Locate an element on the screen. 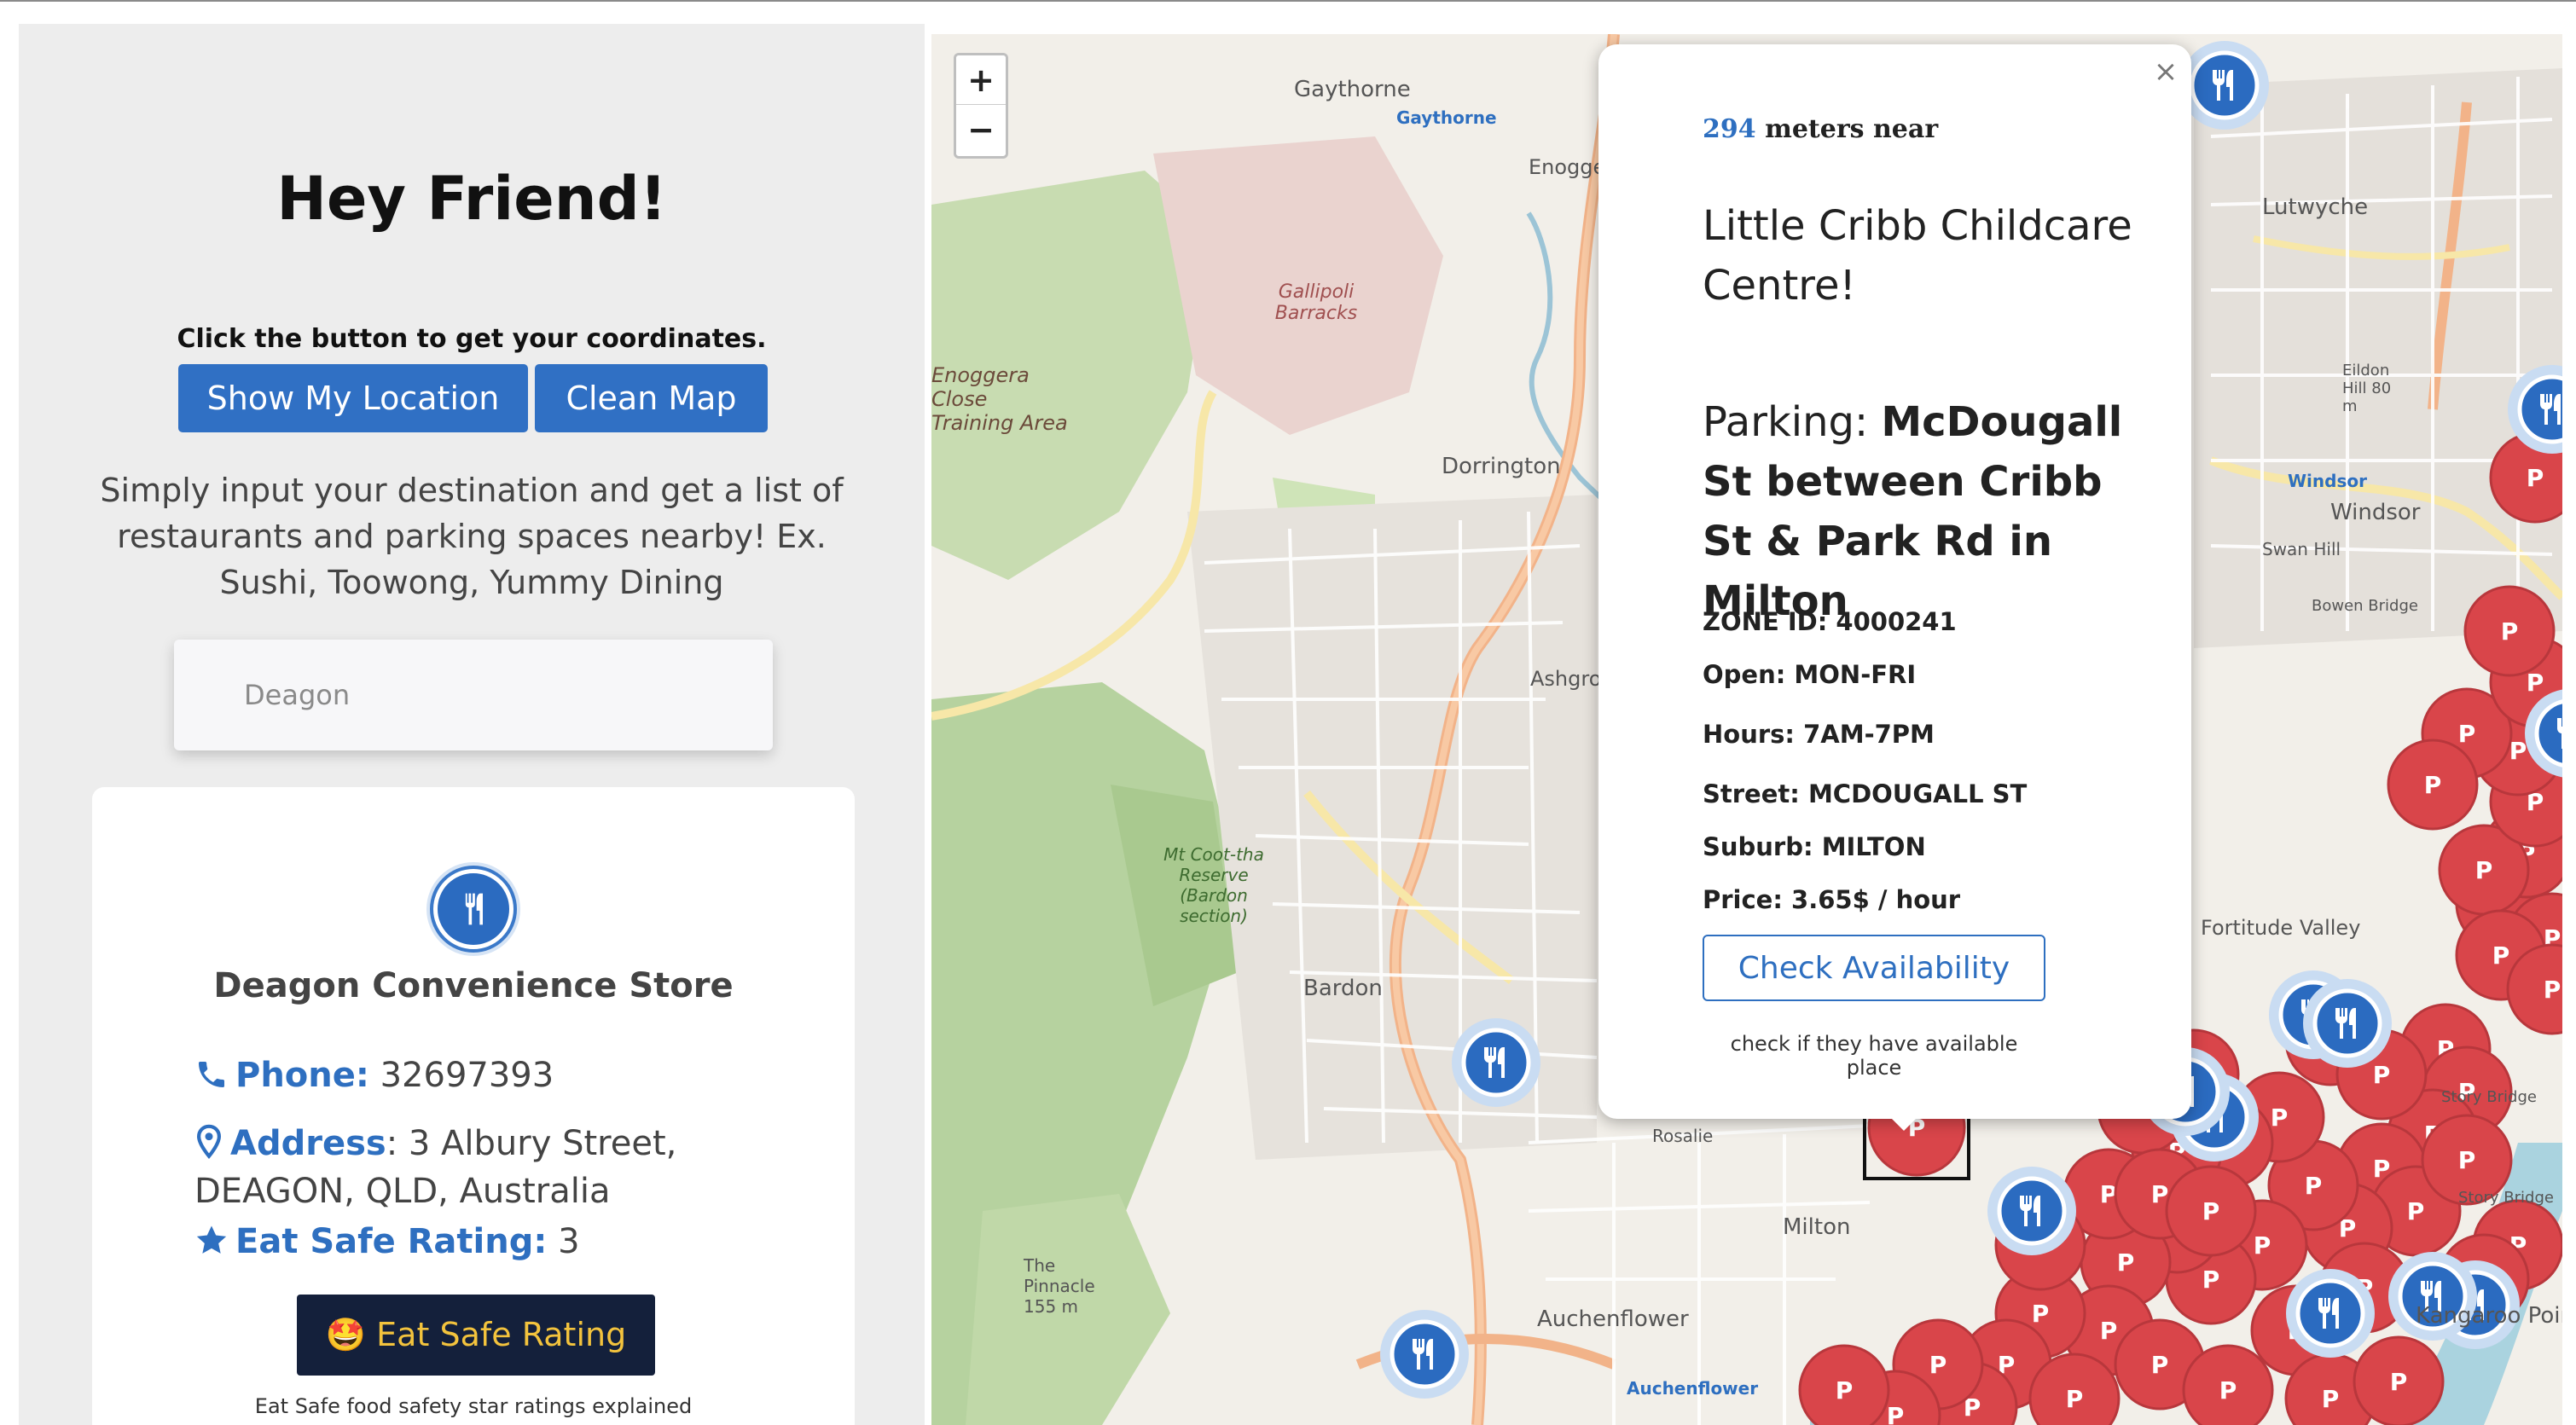 The width and height of the screenshot is (2576, 1425). star-icon is located at coordinates (211, 1239).